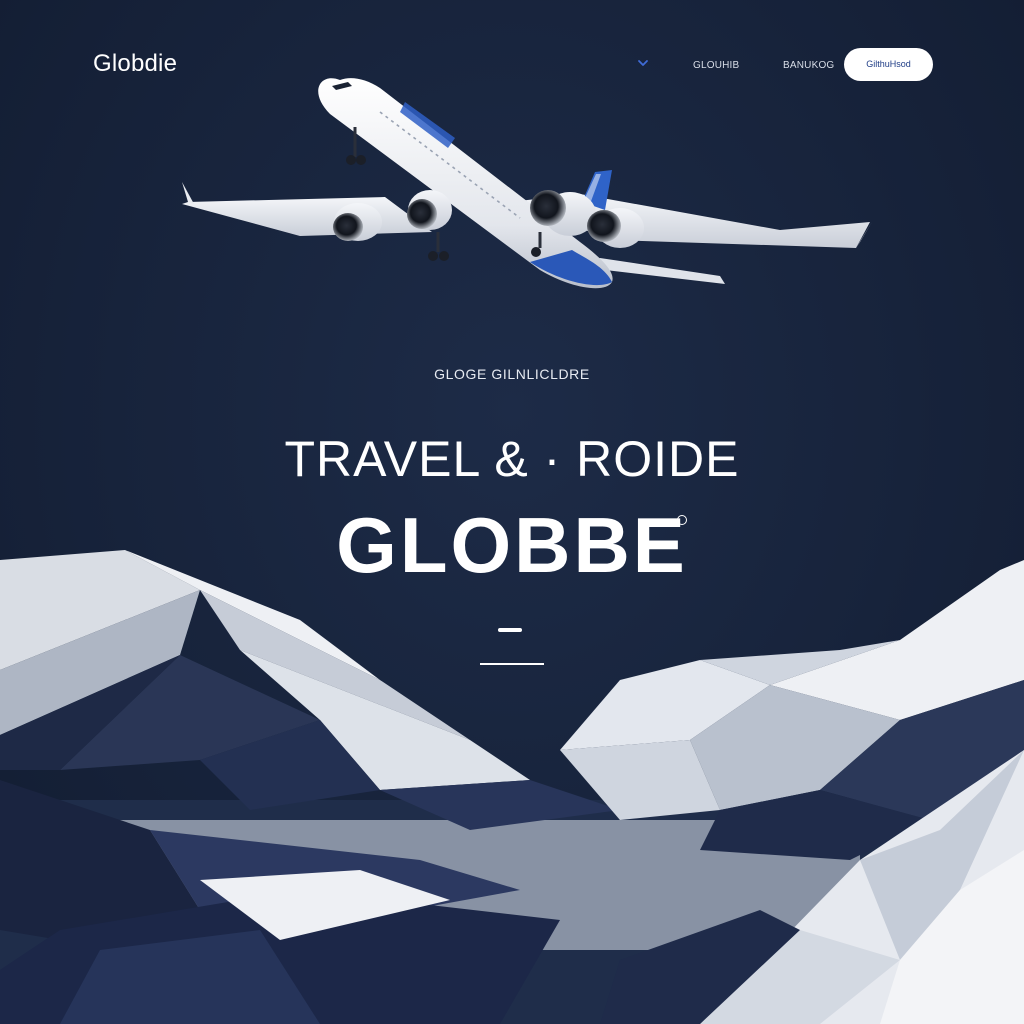 The image size is (1024, 1024). What do you see at coordinates (682, 520) in the screenshot?
I see `registered-mark-icon` at bounding box center [682, 520].